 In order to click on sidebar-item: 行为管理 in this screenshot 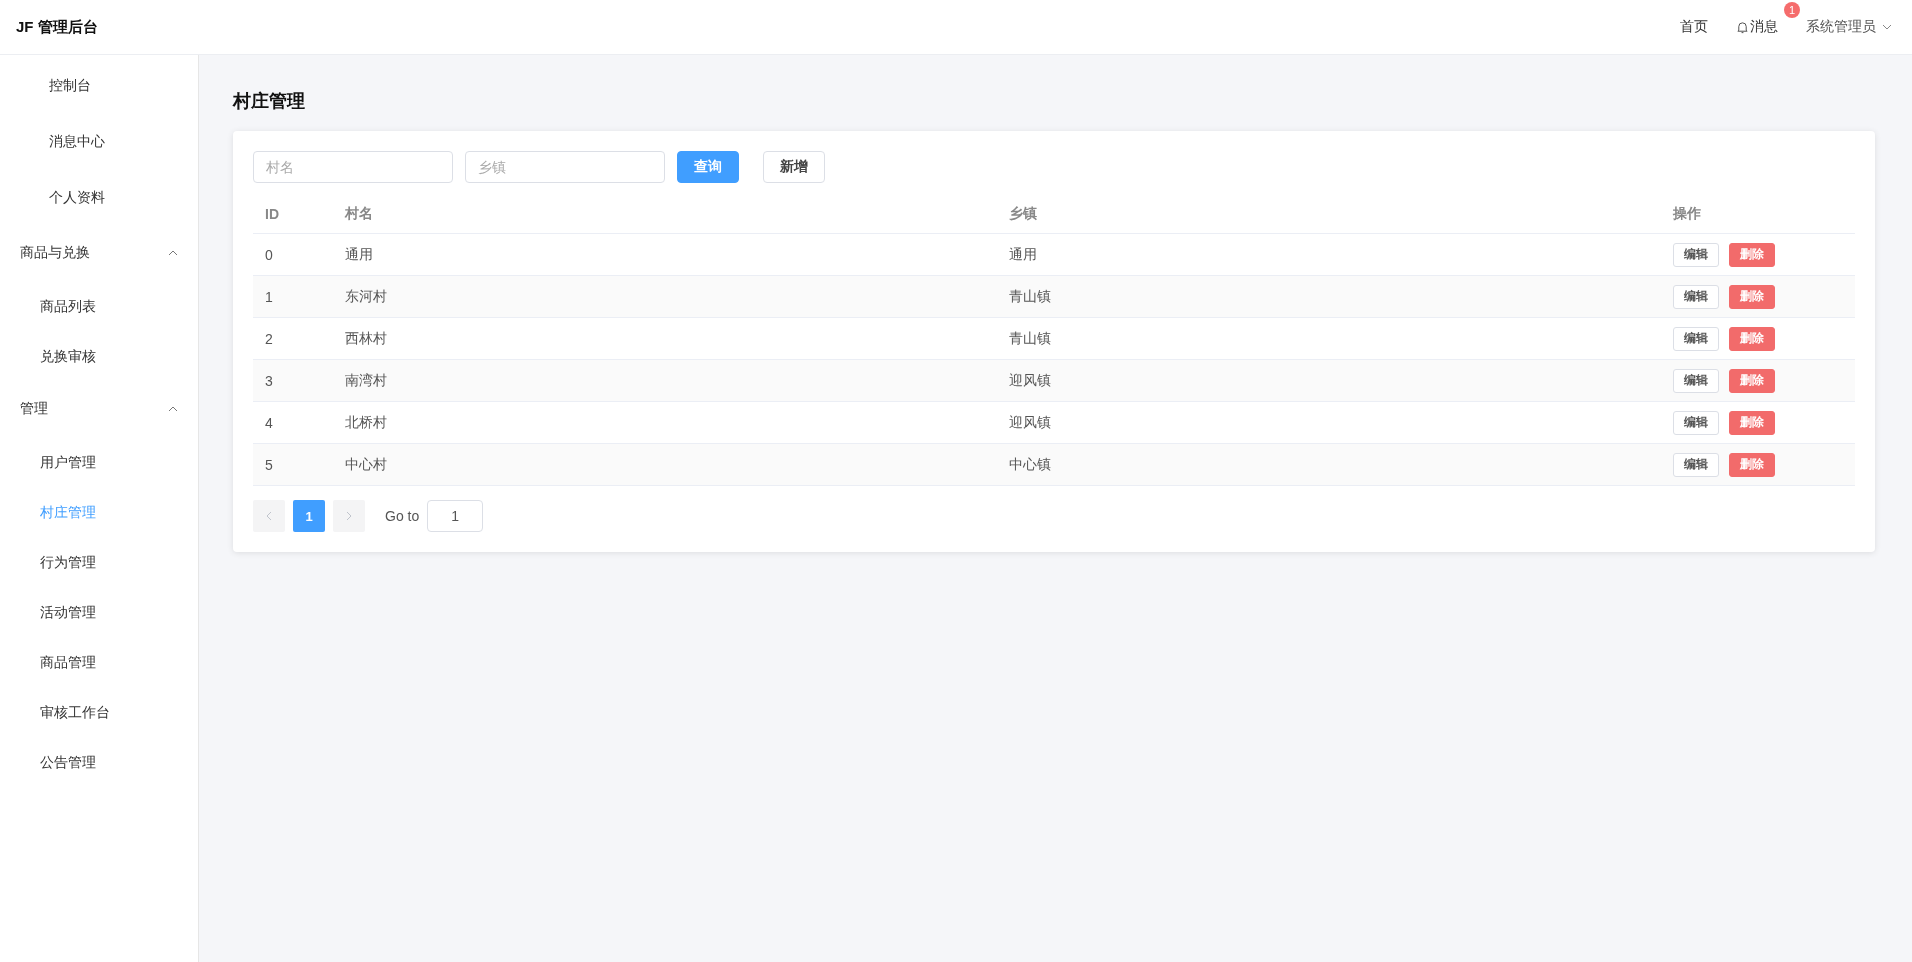, I will do `click(99, 562)`.